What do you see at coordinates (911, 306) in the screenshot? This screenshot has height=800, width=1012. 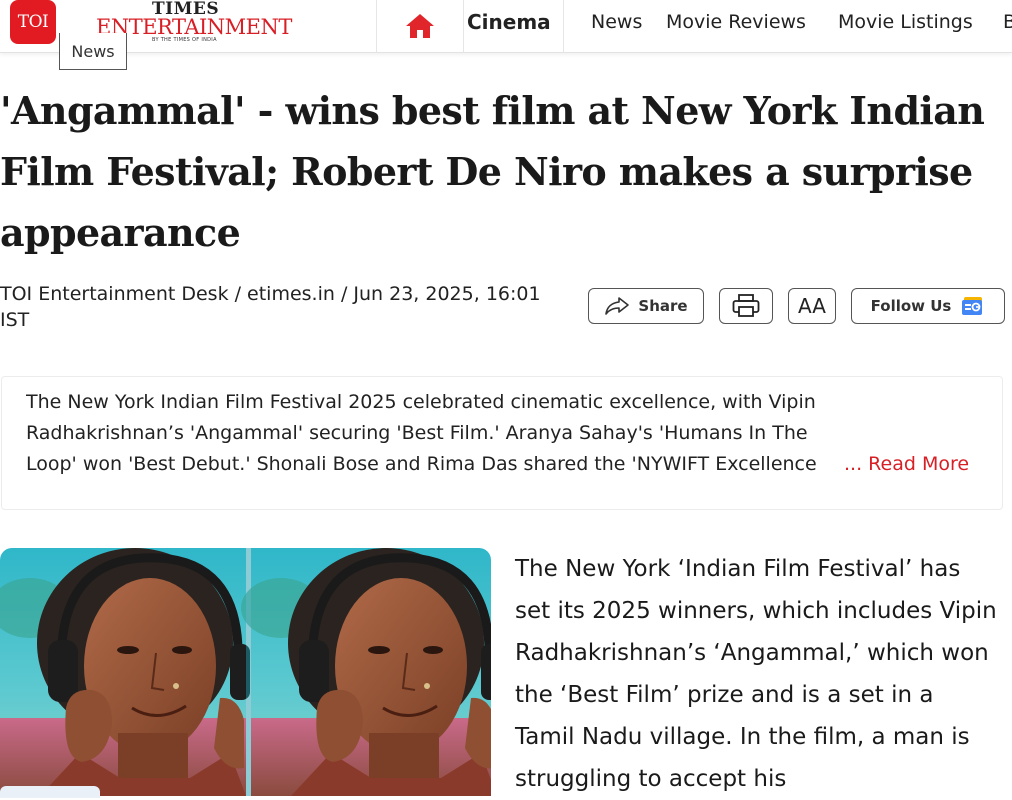 I see `follow-label: Follow Us` at bounding box center [911, 306].